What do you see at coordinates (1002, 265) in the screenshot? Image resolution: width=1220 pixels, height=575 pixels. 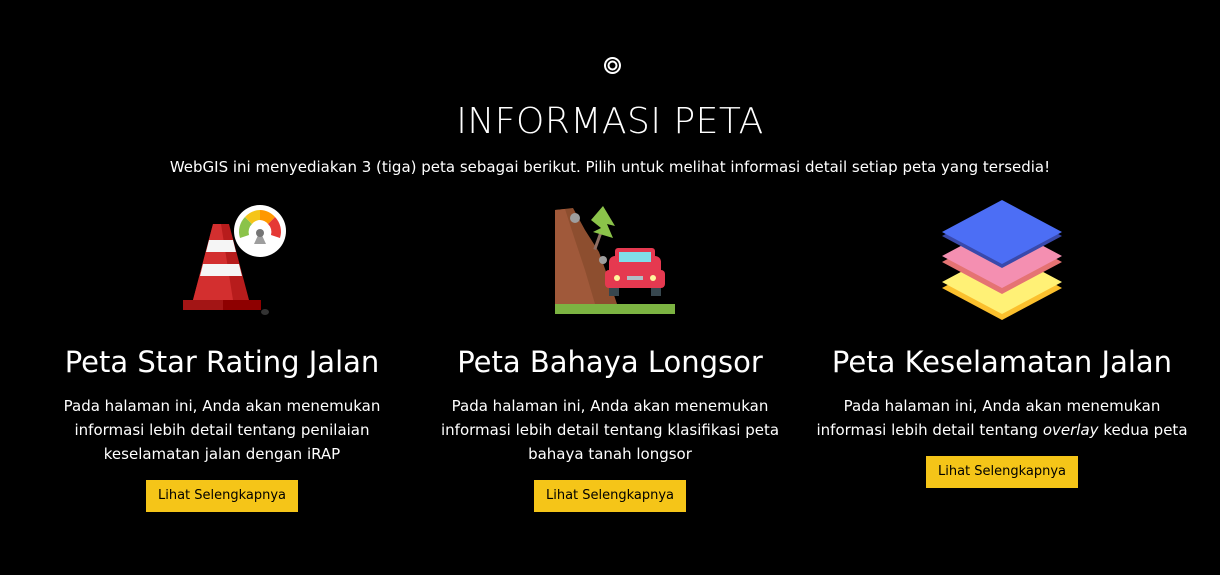 I see `map-layers-icon` at bounding box center [1002, 265].